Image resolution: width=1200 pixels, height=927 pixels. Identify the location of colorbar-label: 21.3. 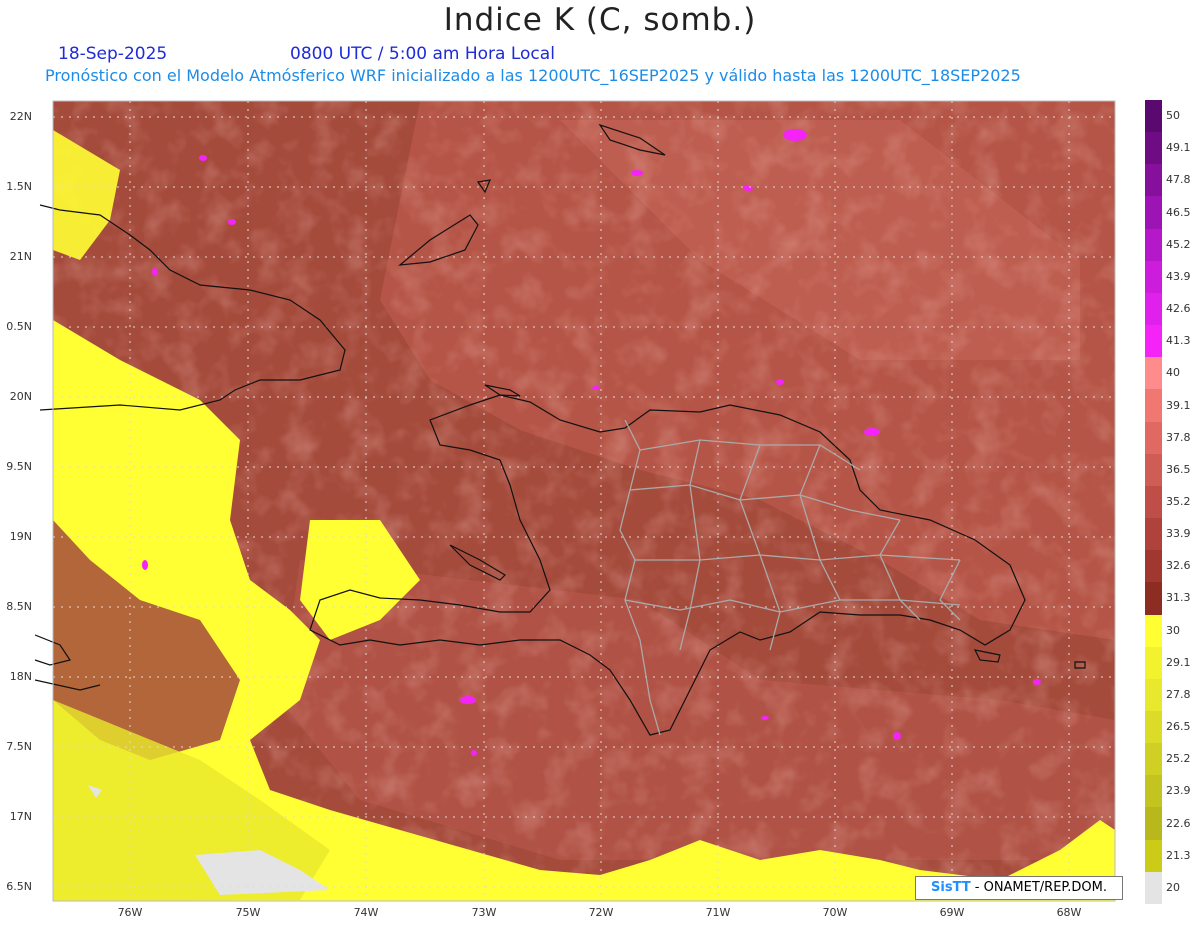
(1178, 855).